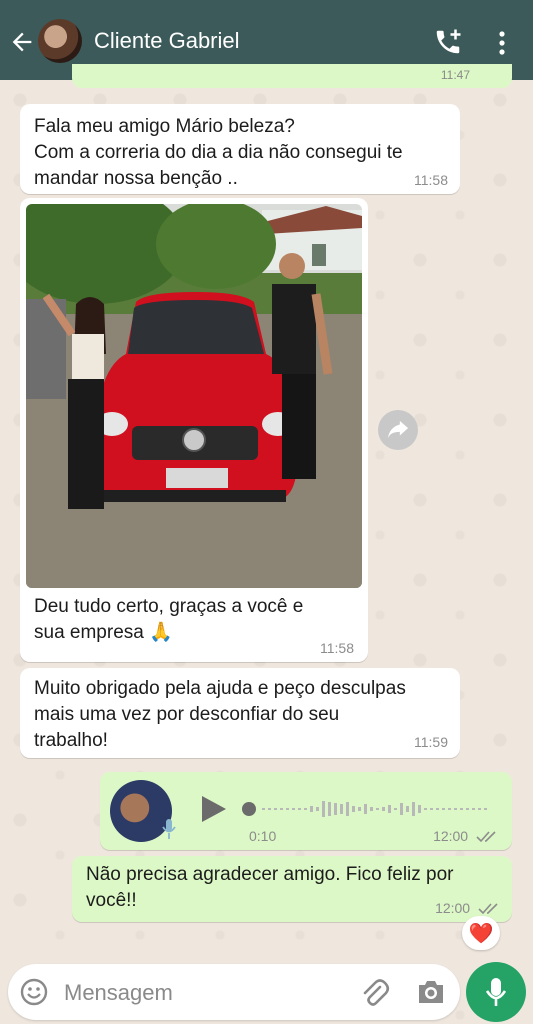  Describe the element at coordinates (368, 809) in the screenshot. I see `voice-waveform` at that location.